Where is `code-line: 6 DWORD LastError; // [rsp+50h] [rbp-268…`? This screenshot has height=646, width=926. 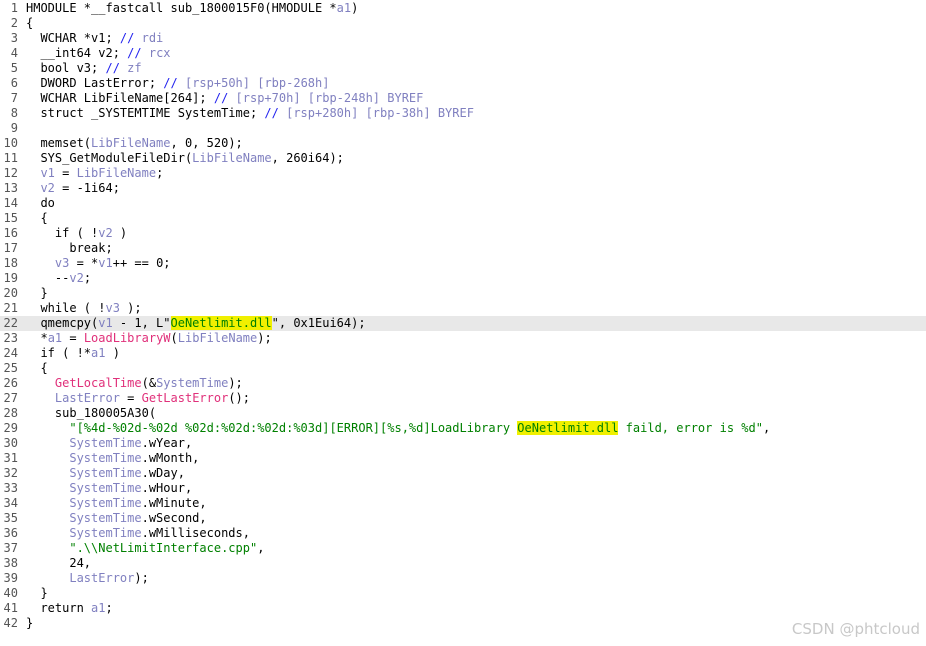
code-line: 6 DWORD LastError; // [rsp+50h] [rbp-268… is located at coordinates (463, 83).